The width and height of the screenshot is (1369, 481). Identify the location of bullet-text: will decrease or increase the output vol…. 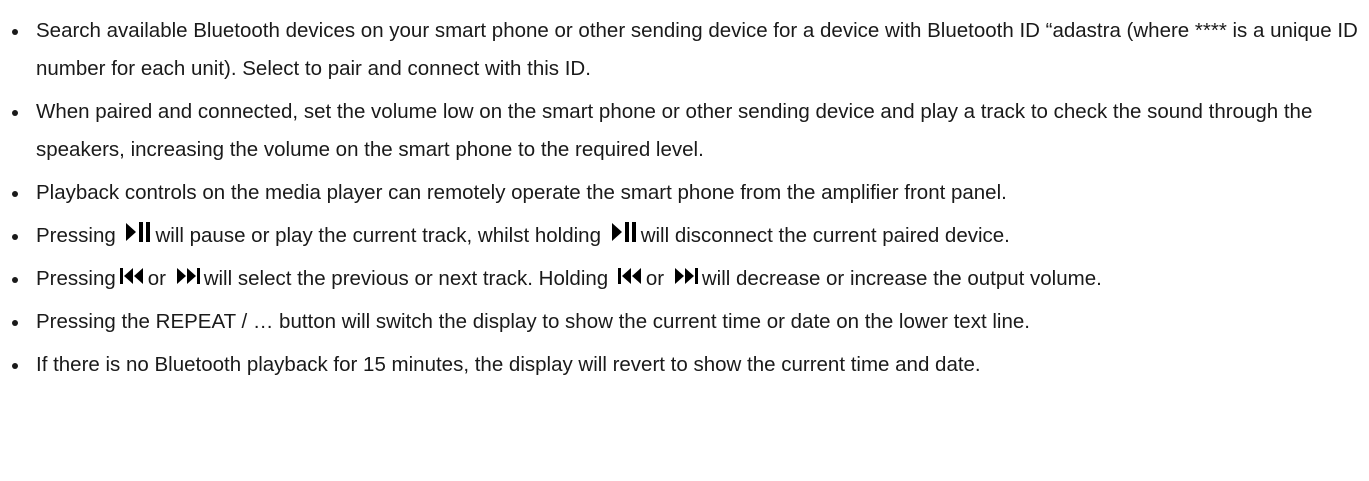
(901, 278).